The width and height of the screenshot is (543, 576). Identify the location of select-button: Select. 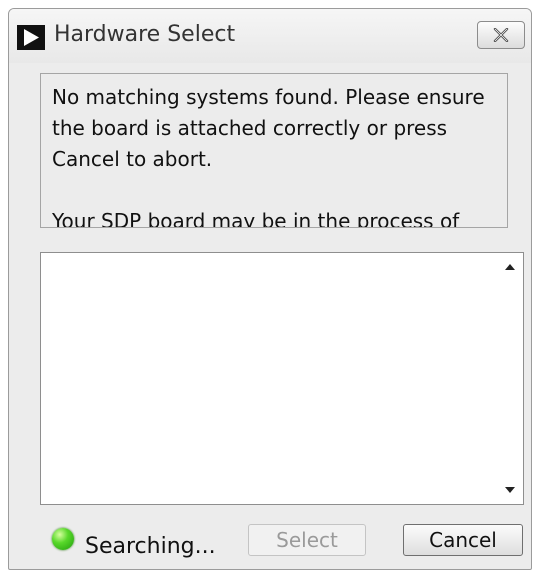
(307, 540).